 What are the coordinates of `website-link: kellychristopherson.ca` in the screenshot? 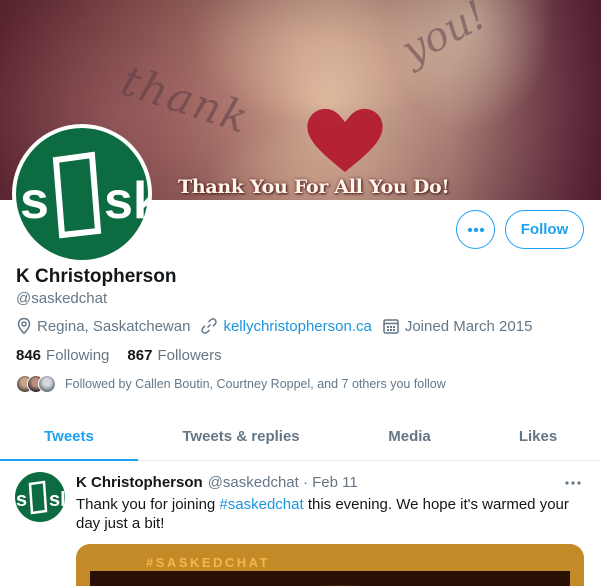 It's located at (297, 326).